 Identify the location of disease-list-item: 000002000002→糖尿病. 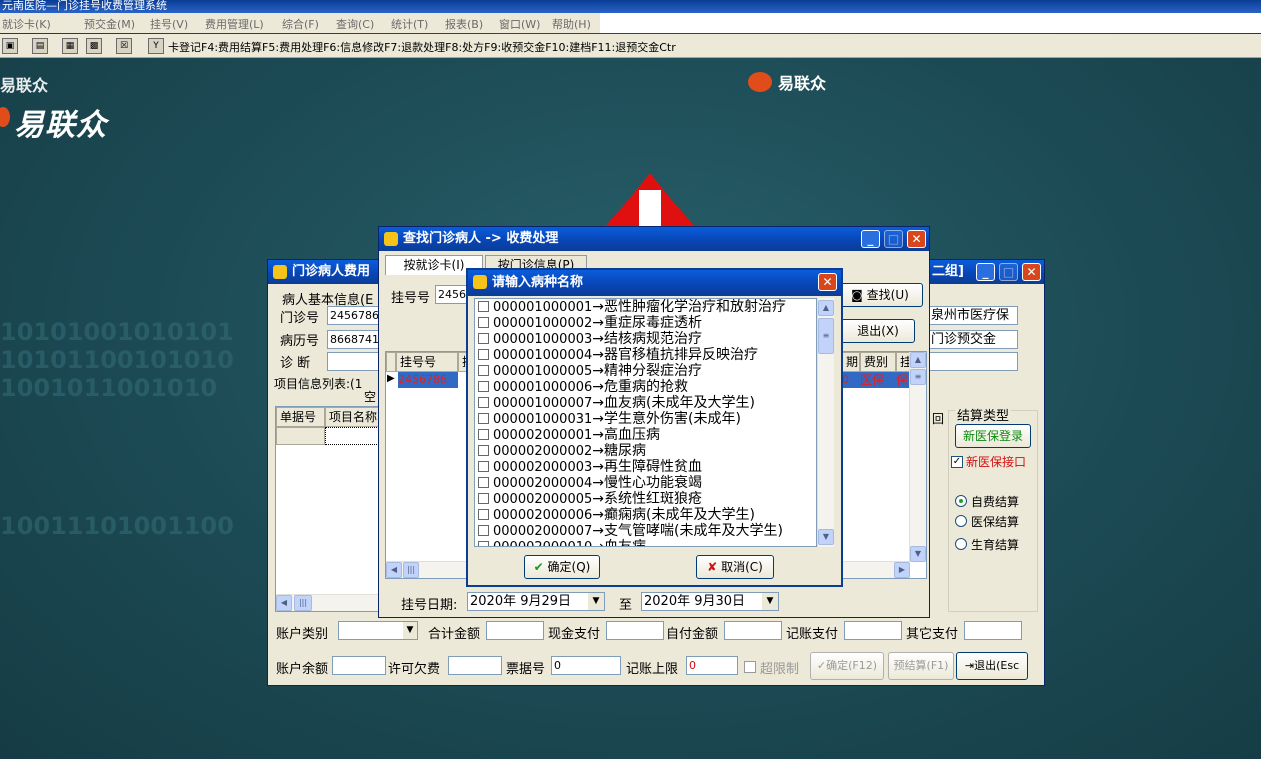
(645, 451).